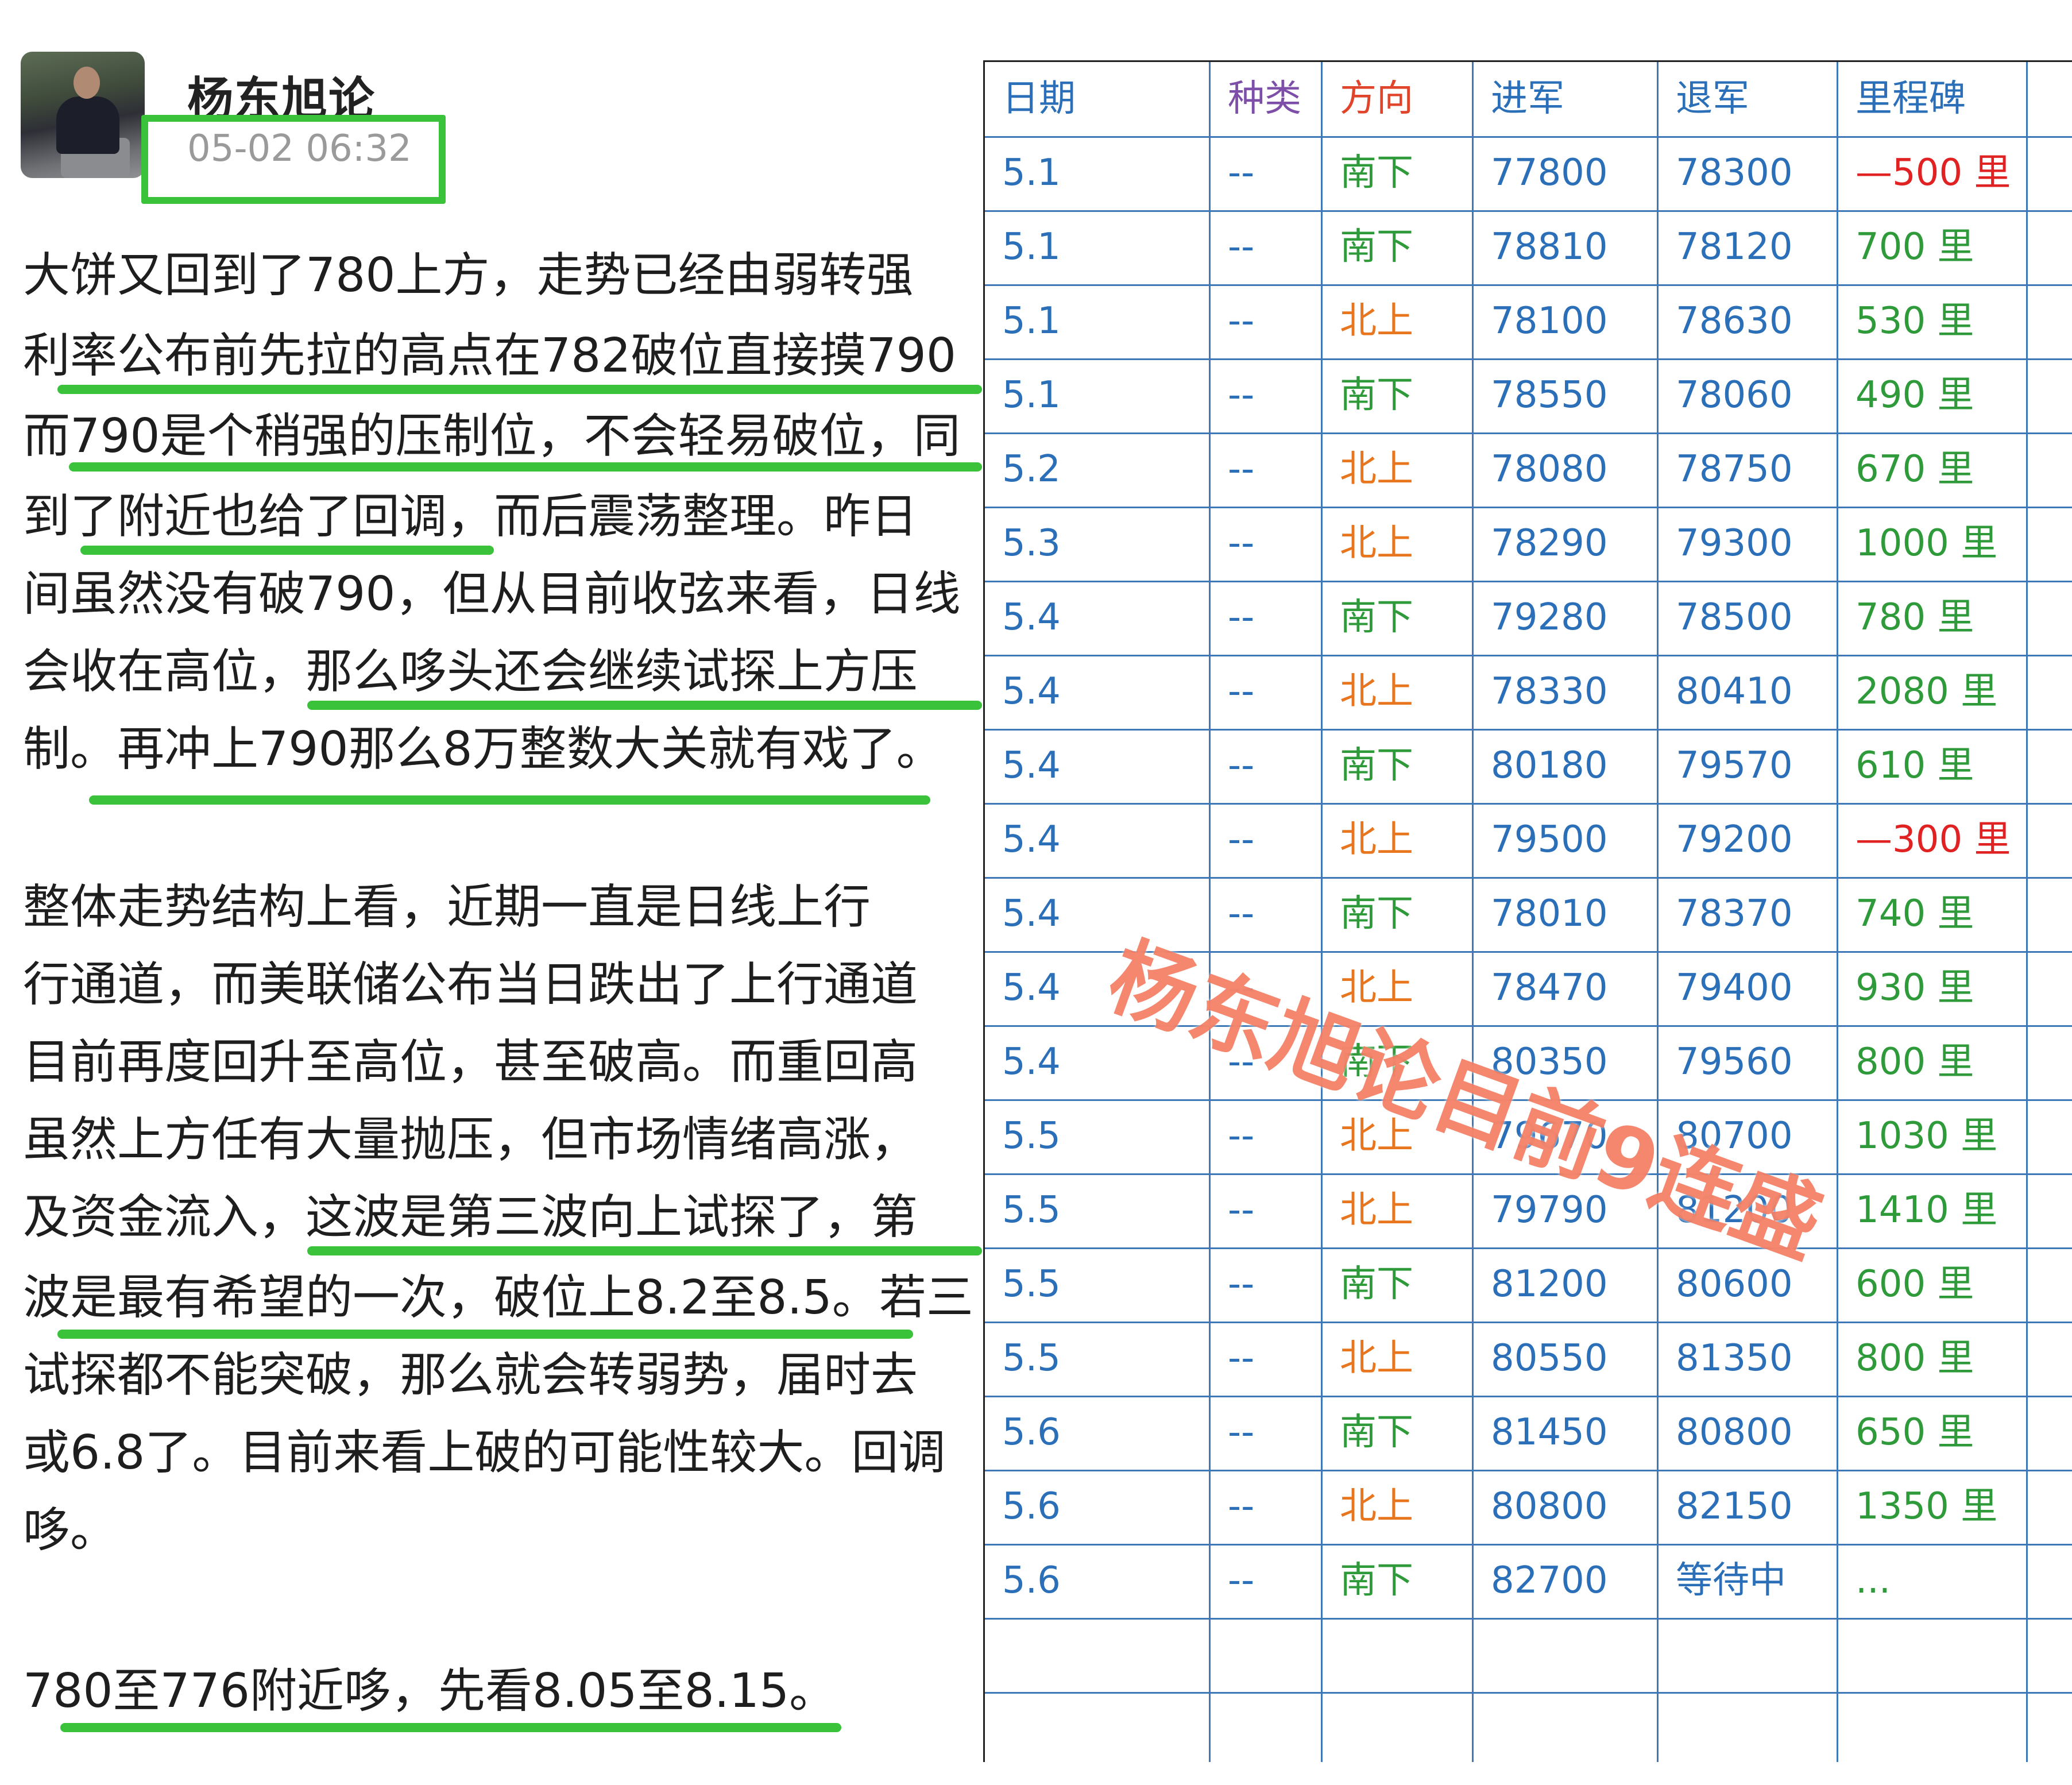  What do you see at coordinates (1528, 322) in the screenshot?
I see `table-row: 5.1 -- 北上 78100 78630 530 里` at bounding box center [1528, 322].